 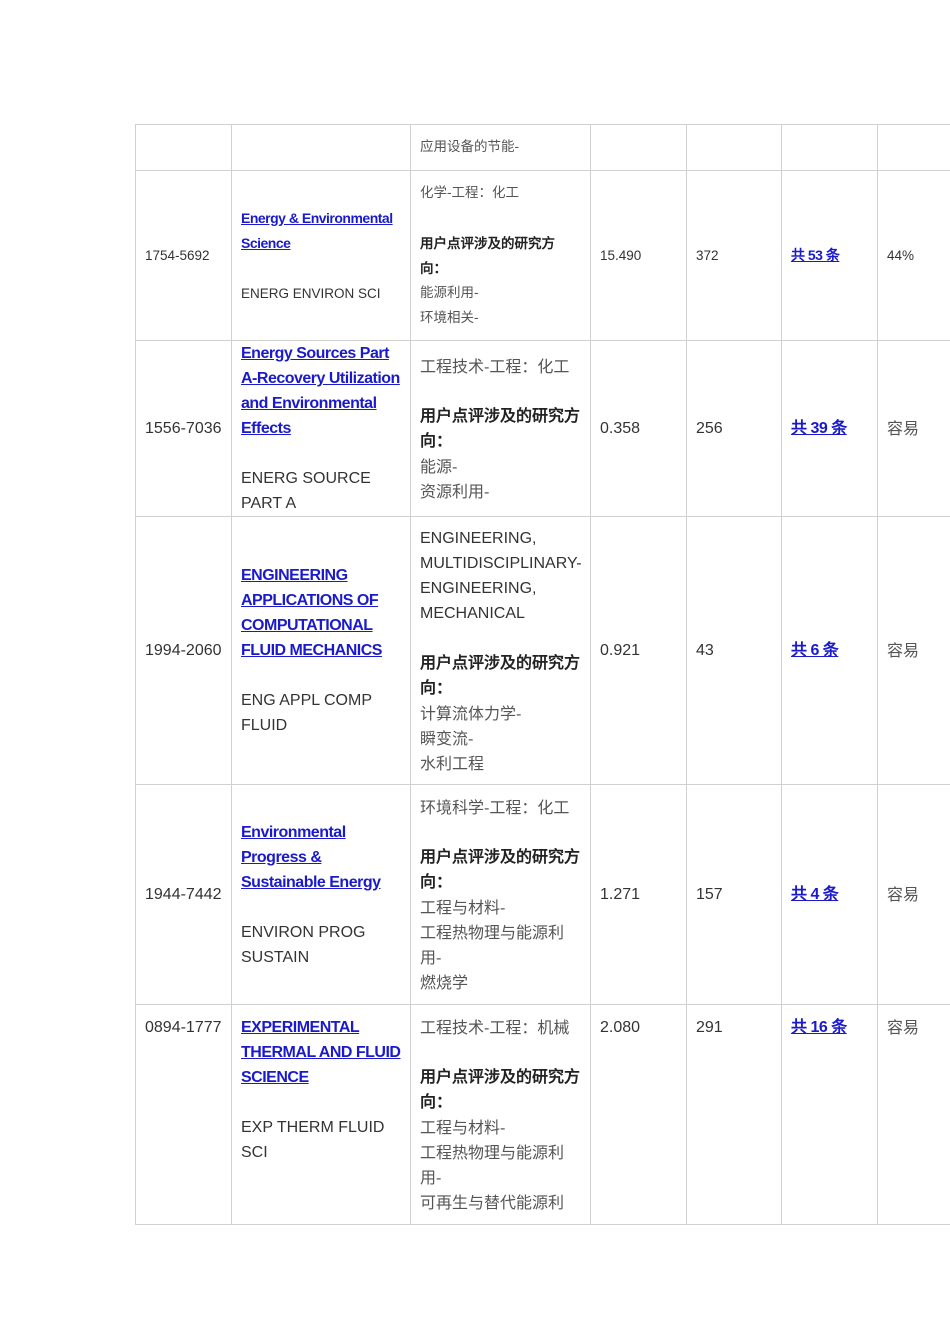 What do you see at coordinates (734, 650) in the screenshot?
I see `article-count: 43` at bounding box center [734, 650].